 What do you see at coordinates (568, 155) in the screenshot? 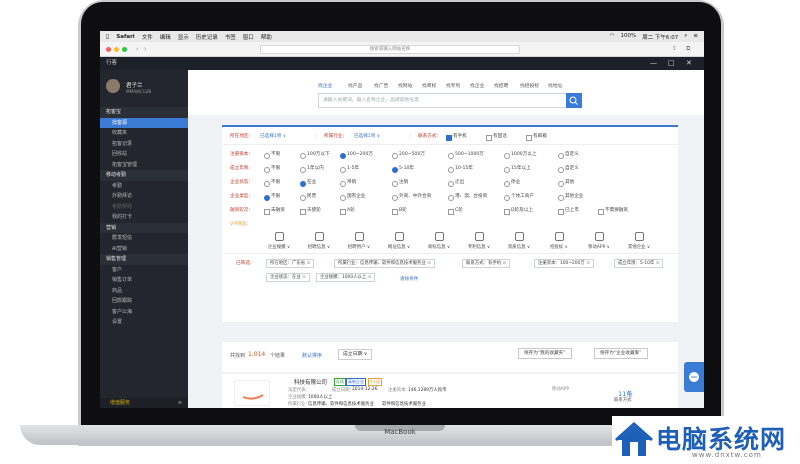
I see `filter-option: 自定义` at bounding box center [568, 155].